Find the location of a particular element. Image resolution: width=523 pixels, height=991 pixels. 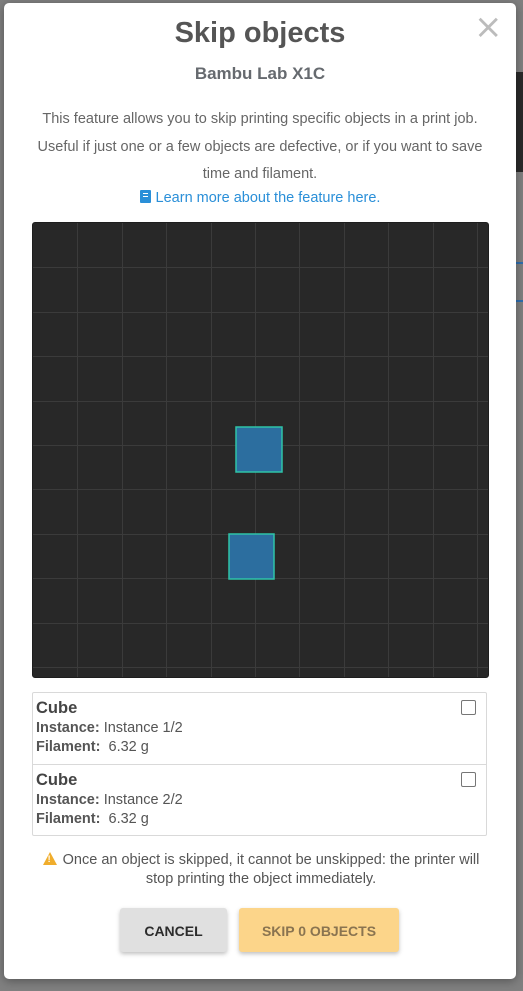

learn-more-link: Learn more about the feature here. is located at coordinates (260, 198).